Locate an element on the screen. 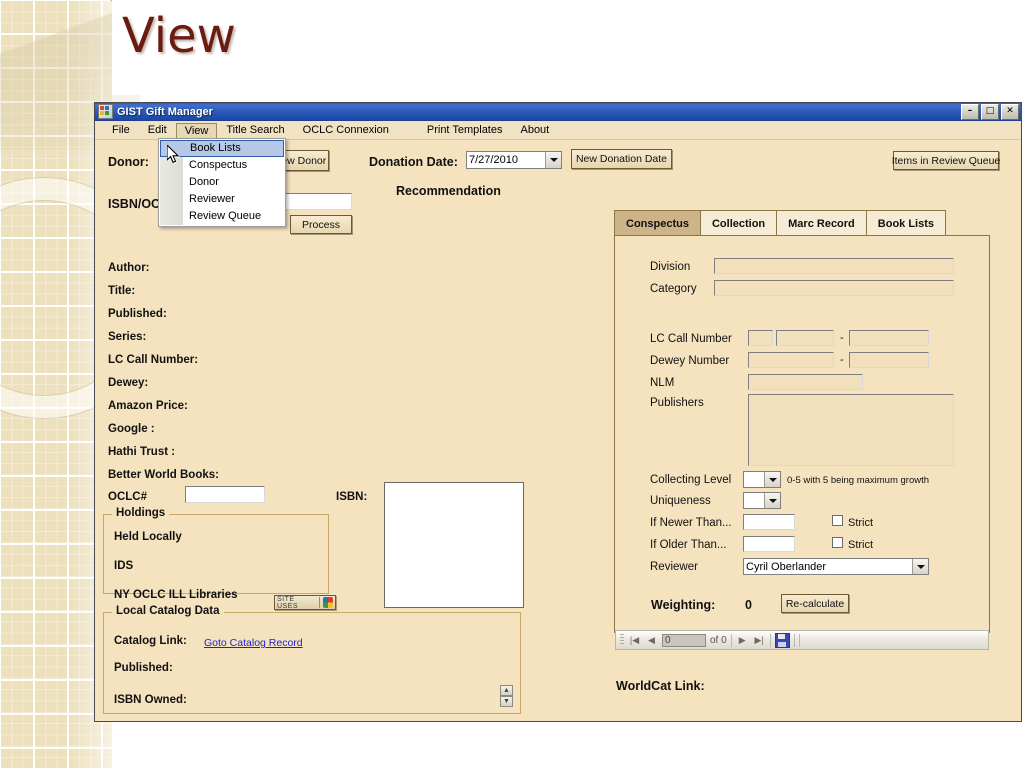 The height and width of the screenshot is (768, 1024). amazon-price-label: Amazon Price: is located at coordinates (148, 406).